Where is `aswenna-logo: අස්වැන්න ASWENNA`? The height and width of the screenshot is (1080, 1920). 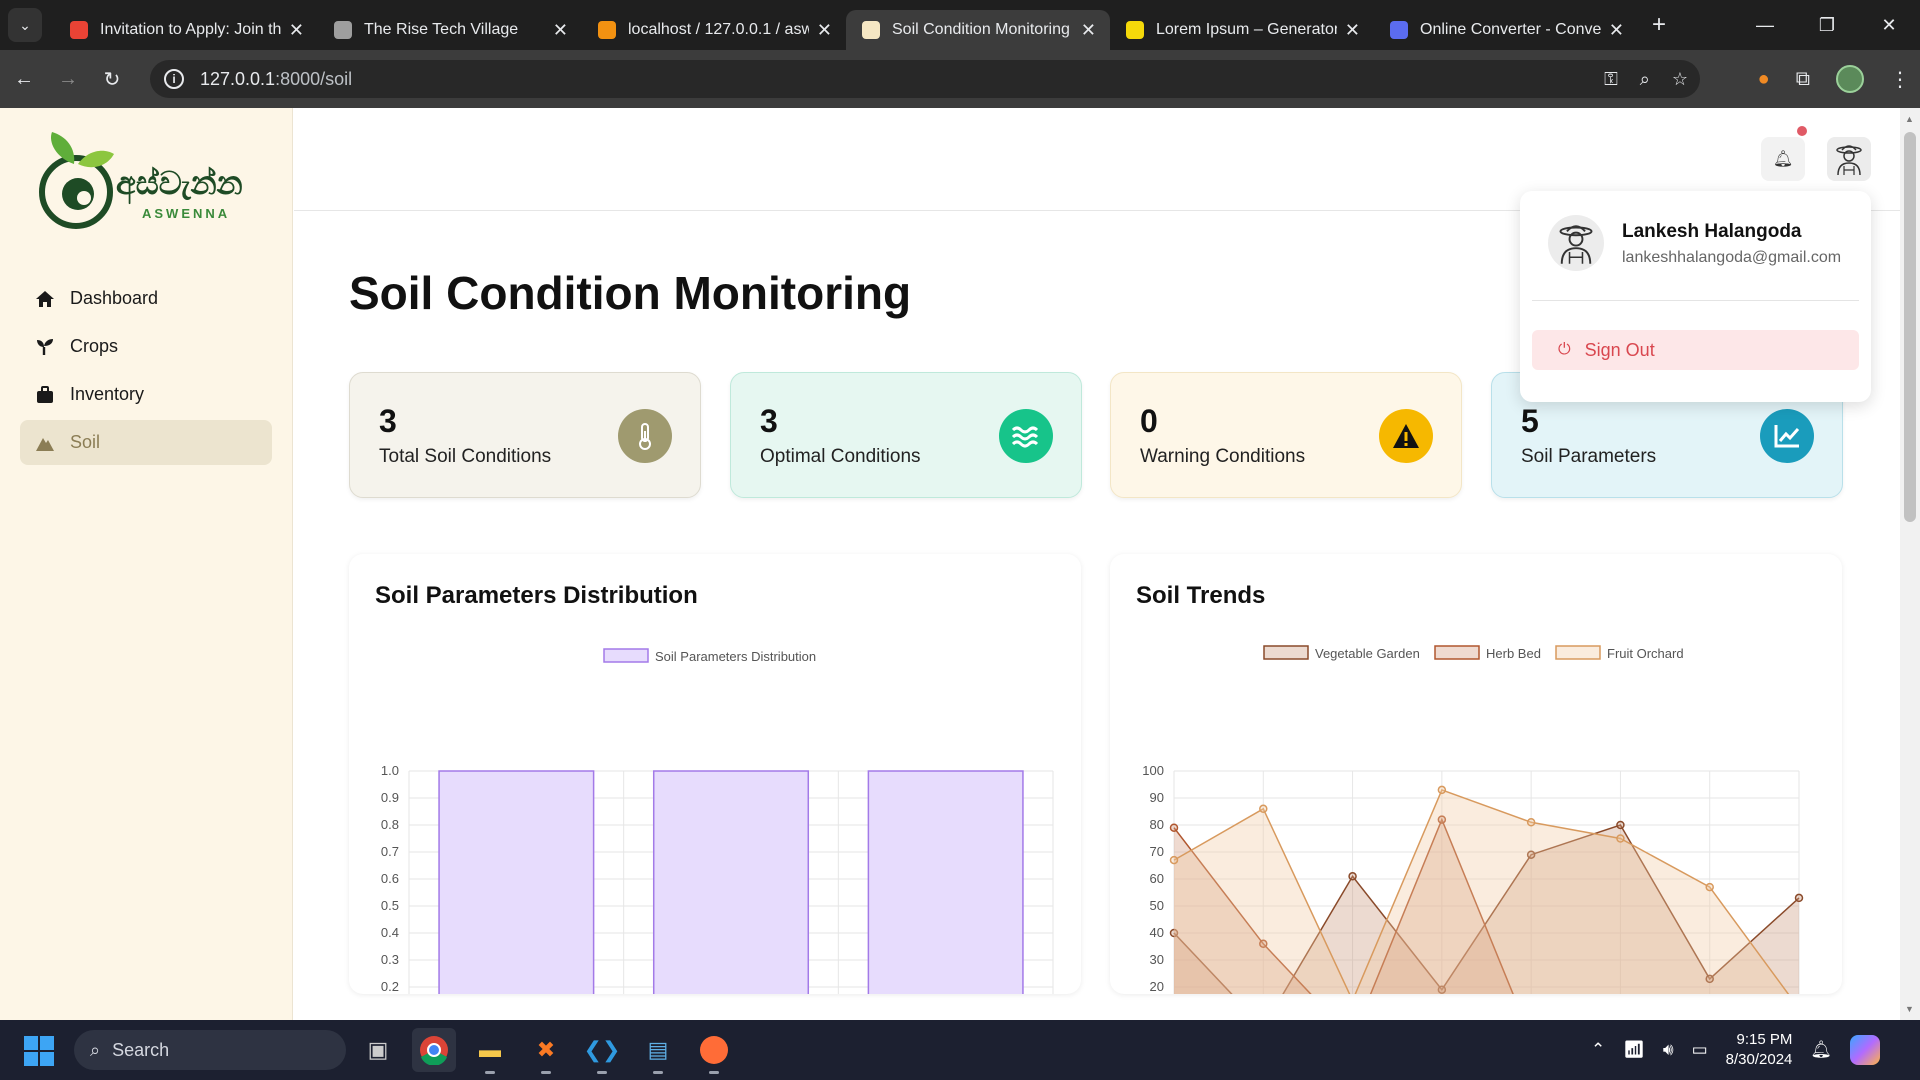
aswenna-logo: අස්වැන්න ASWENNA is located at coordinates (141, 183).